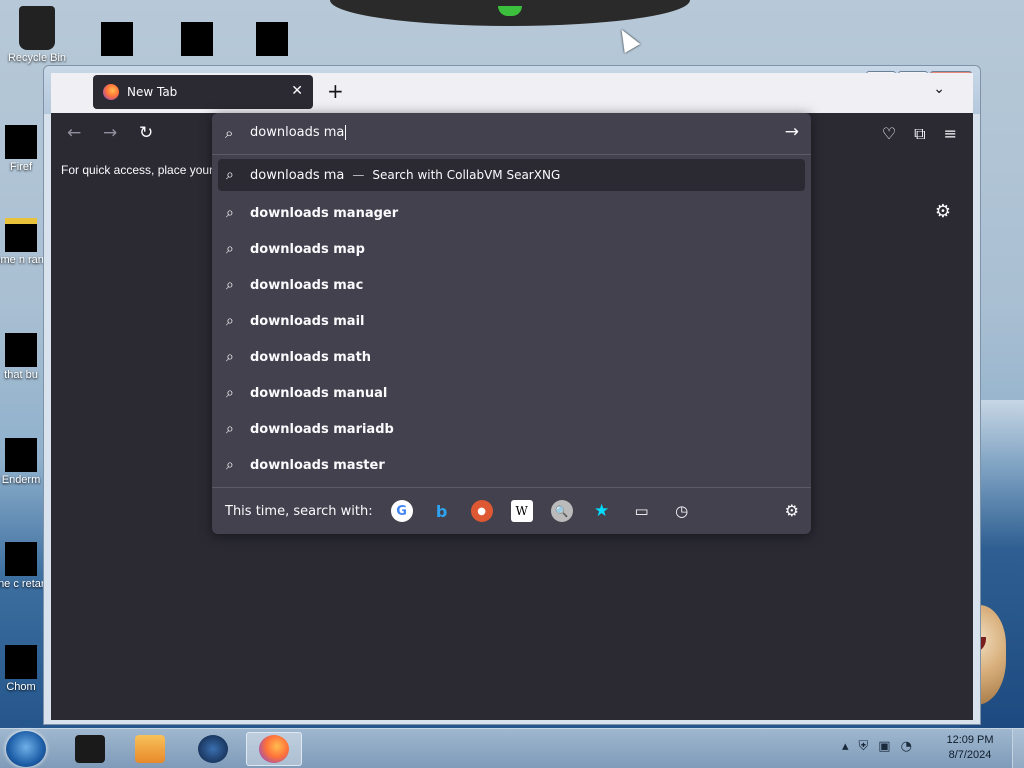 The width and height of the screenshot is (1024, 768). What do you see at coordinates (1018, 748) in the screenshot?
I see `show-desktop-button` at bounding box center [1018, 748].